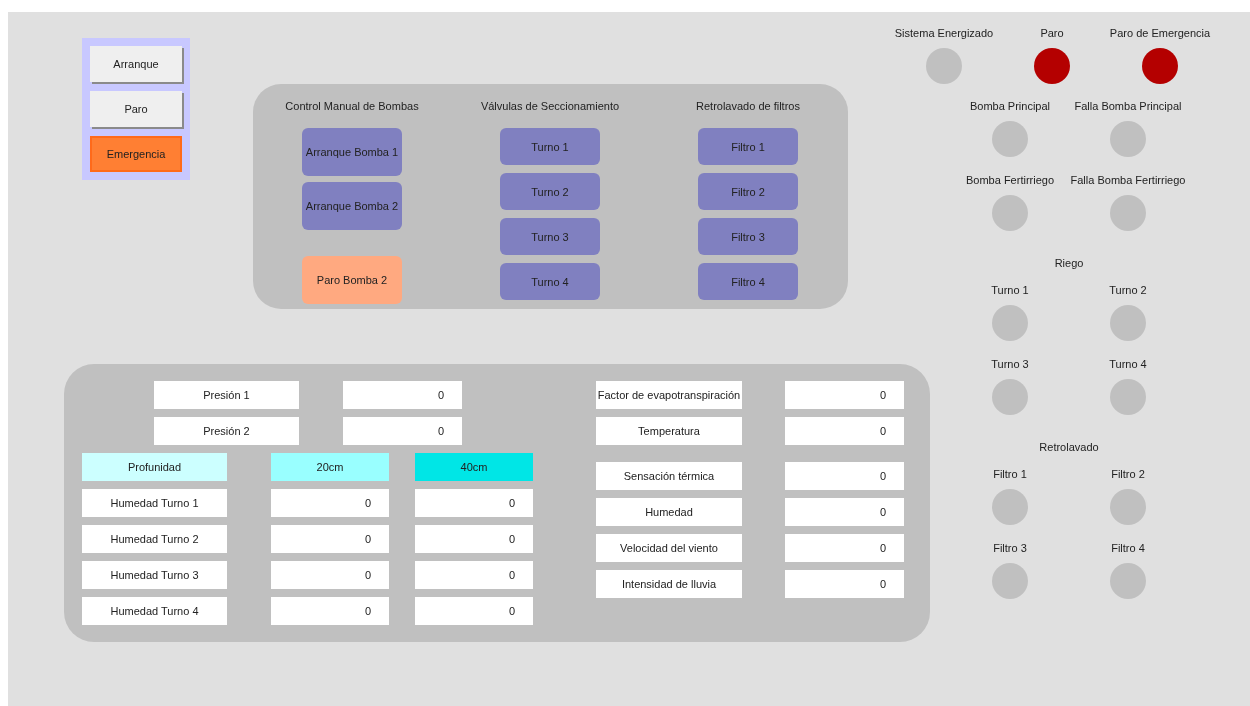 The width and height of the screenshot is (1250, 706). Describe the element at coordinates (1069, 447) in the screenshot. I see `group-title: Retrolavado` at that location.